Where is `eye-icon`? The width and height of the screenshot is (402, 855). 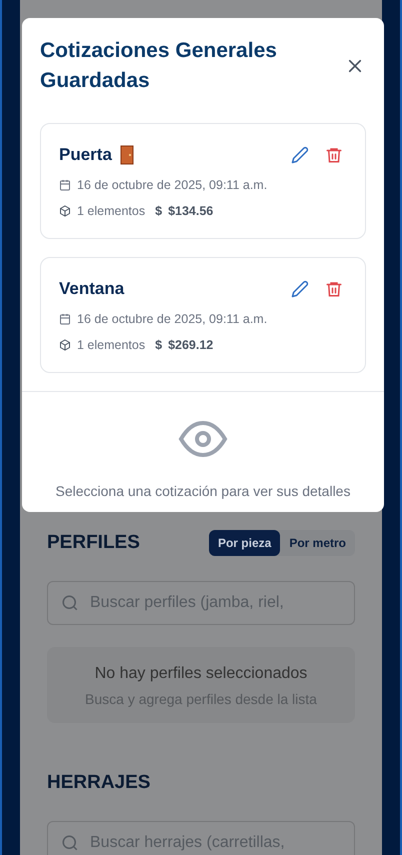
eye-icon is located at coordinates (203, 439).